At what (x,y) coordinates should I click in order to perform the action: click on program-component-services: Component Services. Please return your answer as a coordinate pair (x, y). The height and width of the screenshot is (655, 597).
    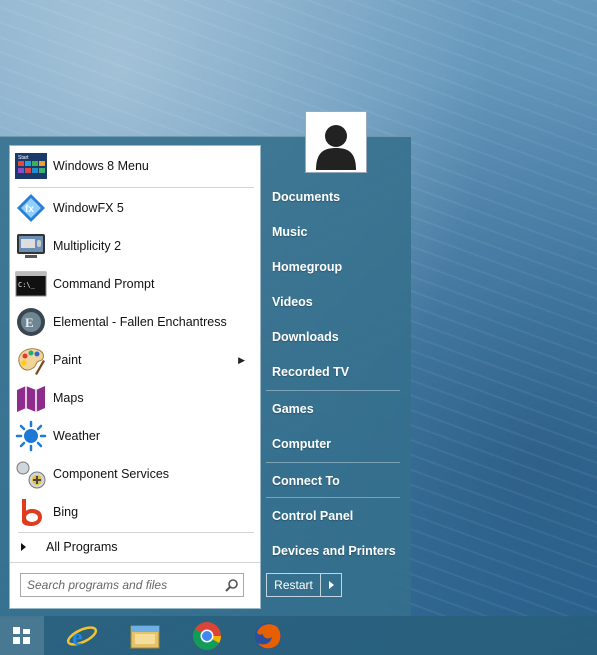
    Looking at the image, I should click on (135, 474).